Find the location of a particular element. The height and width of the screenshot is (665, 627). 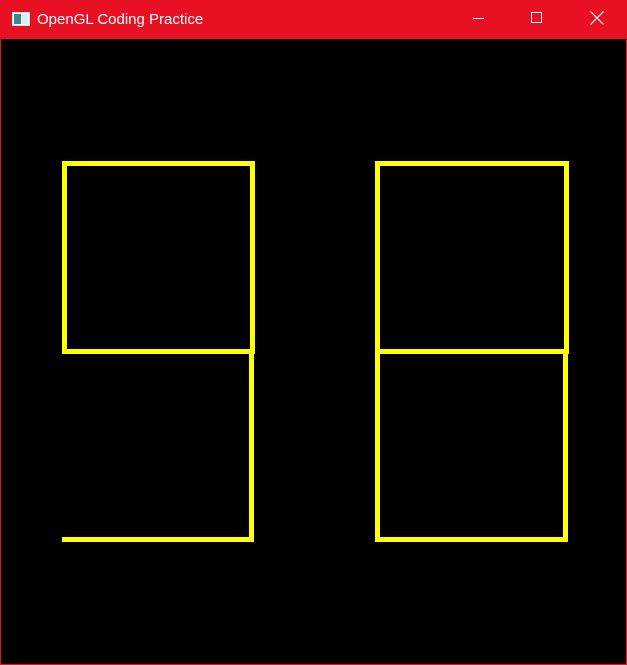

minimize-icon is located at coordinates (479, 20).